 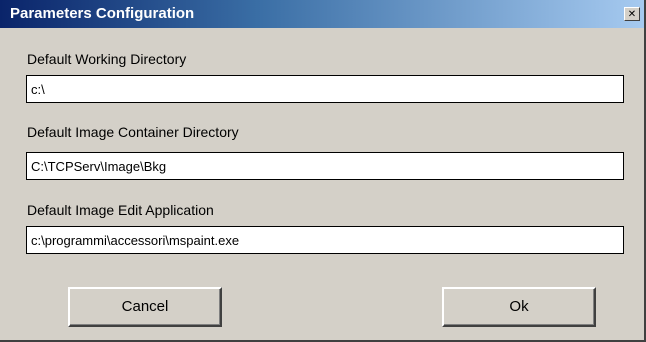 I want to click on cancel-button-bevel, so click(x=145, y=307).